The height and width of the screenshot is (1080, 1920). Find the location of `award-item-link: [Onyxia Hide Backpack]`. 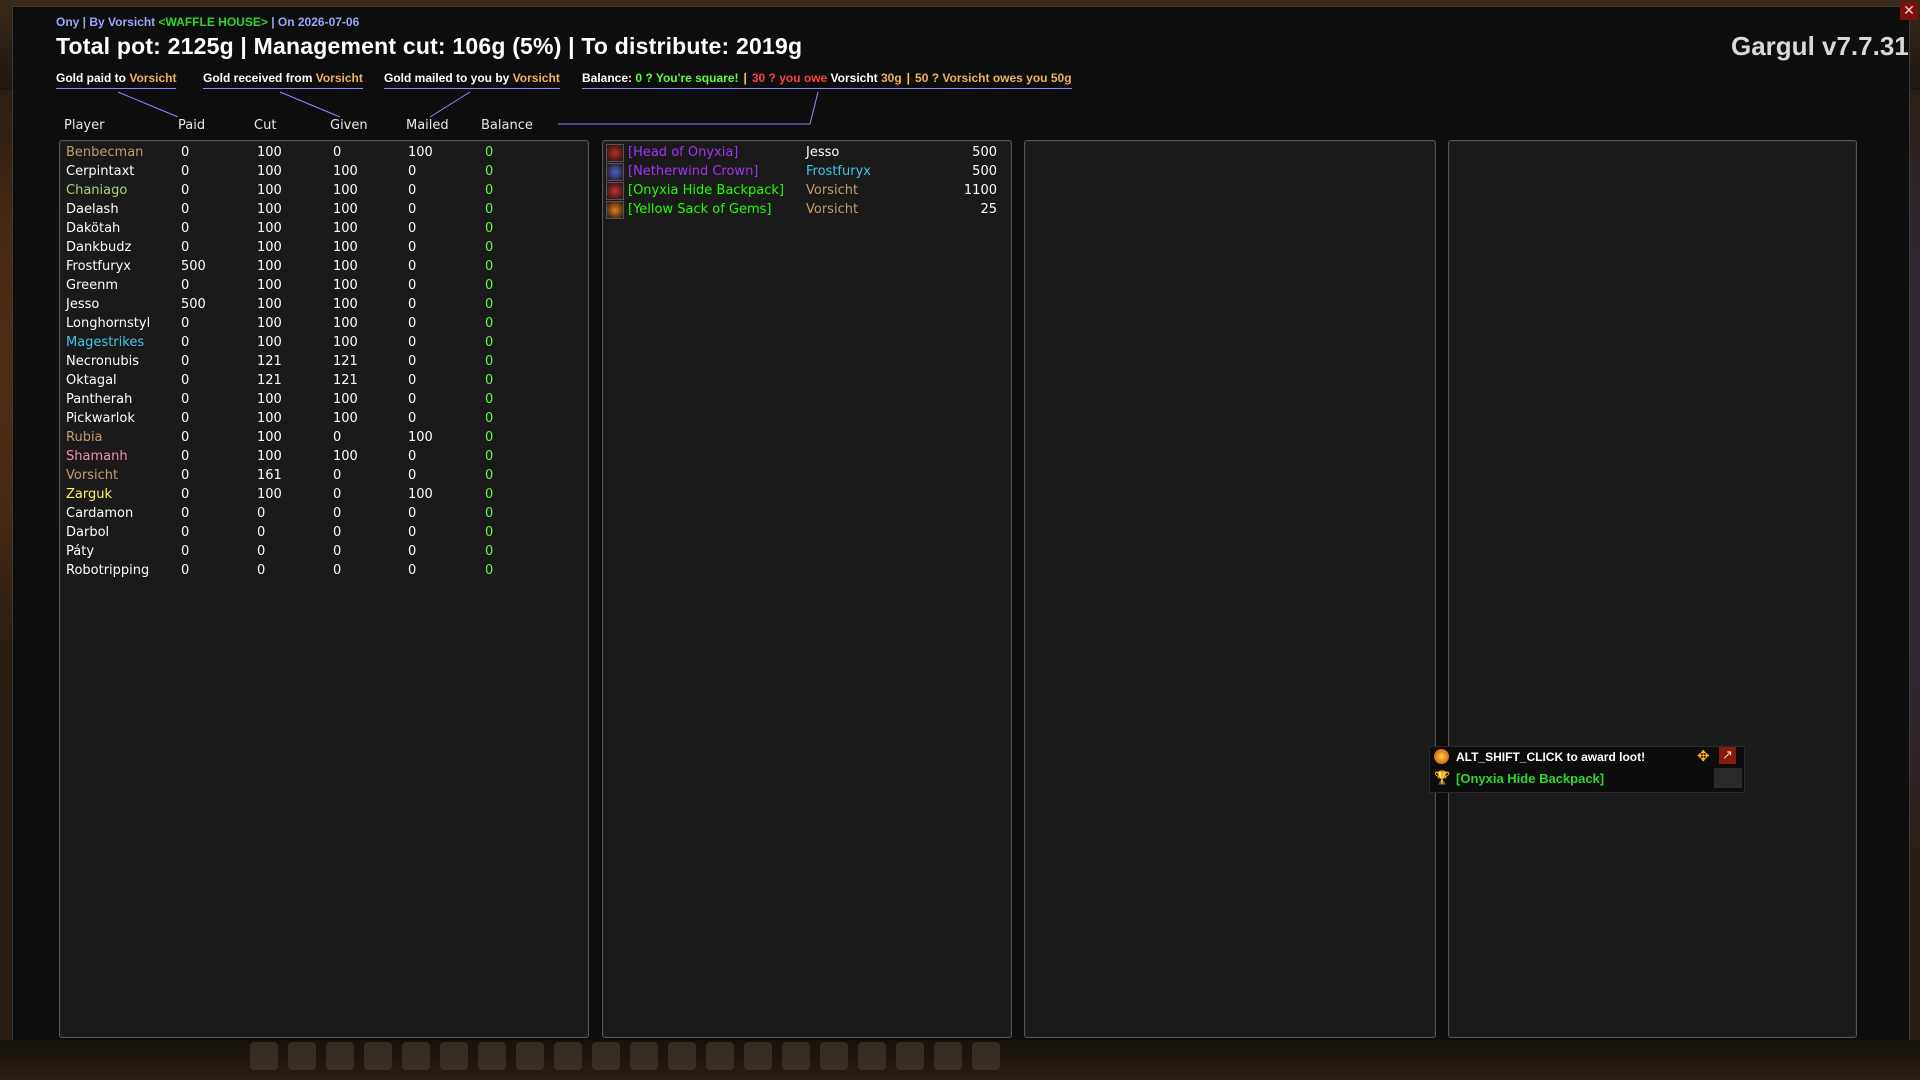

award-item-link: [Onyxia Hide Backpack] is located at coordinates (1530, 778).